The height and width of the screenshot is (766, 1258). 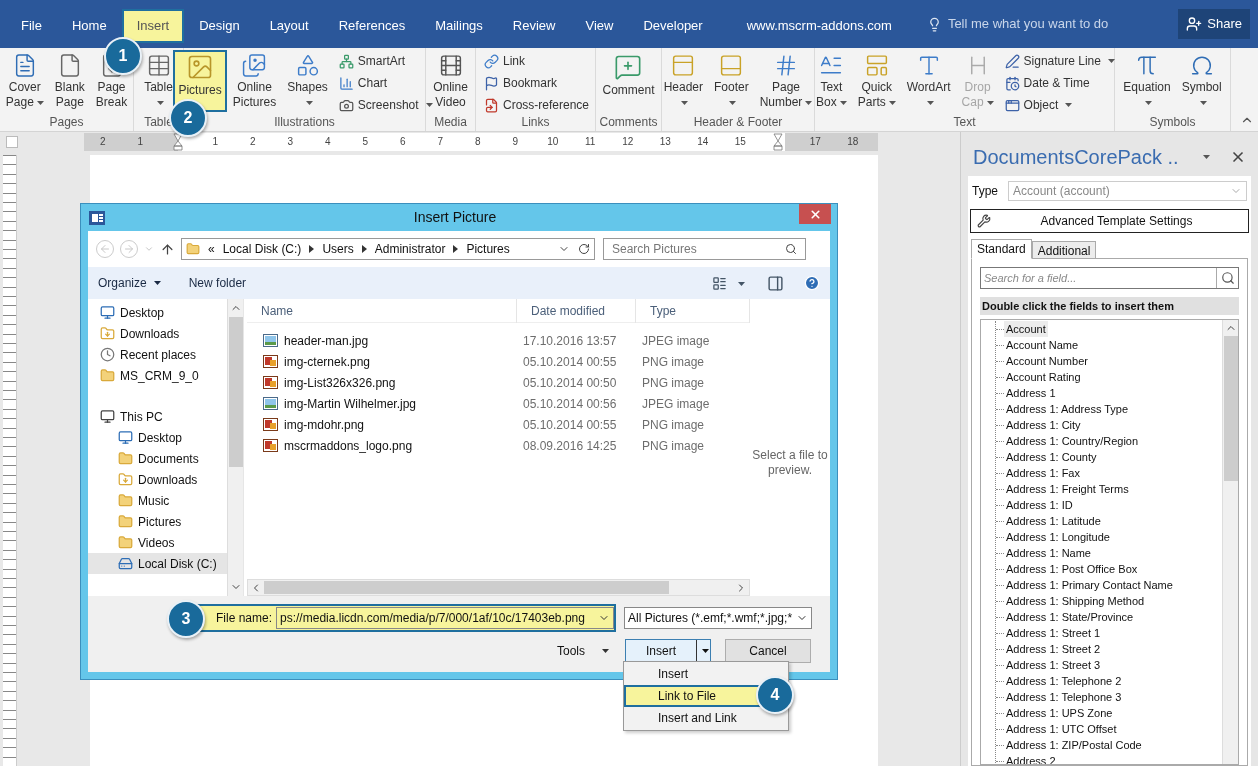 What do you see at coordinates (583, 651) in the screenshot?
I see `tools-button: Tools` at bounding box center [583, 651].